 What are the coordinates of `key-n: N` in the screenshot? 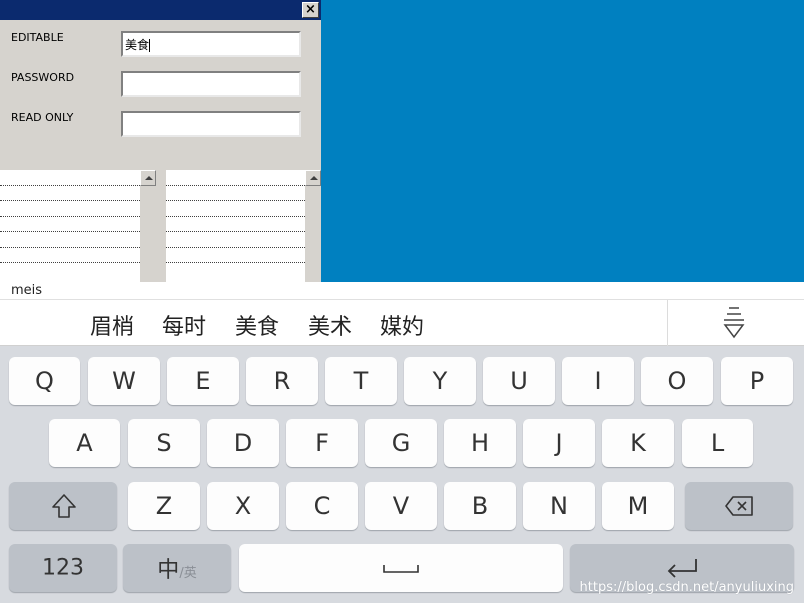 It's located at (559, 506).